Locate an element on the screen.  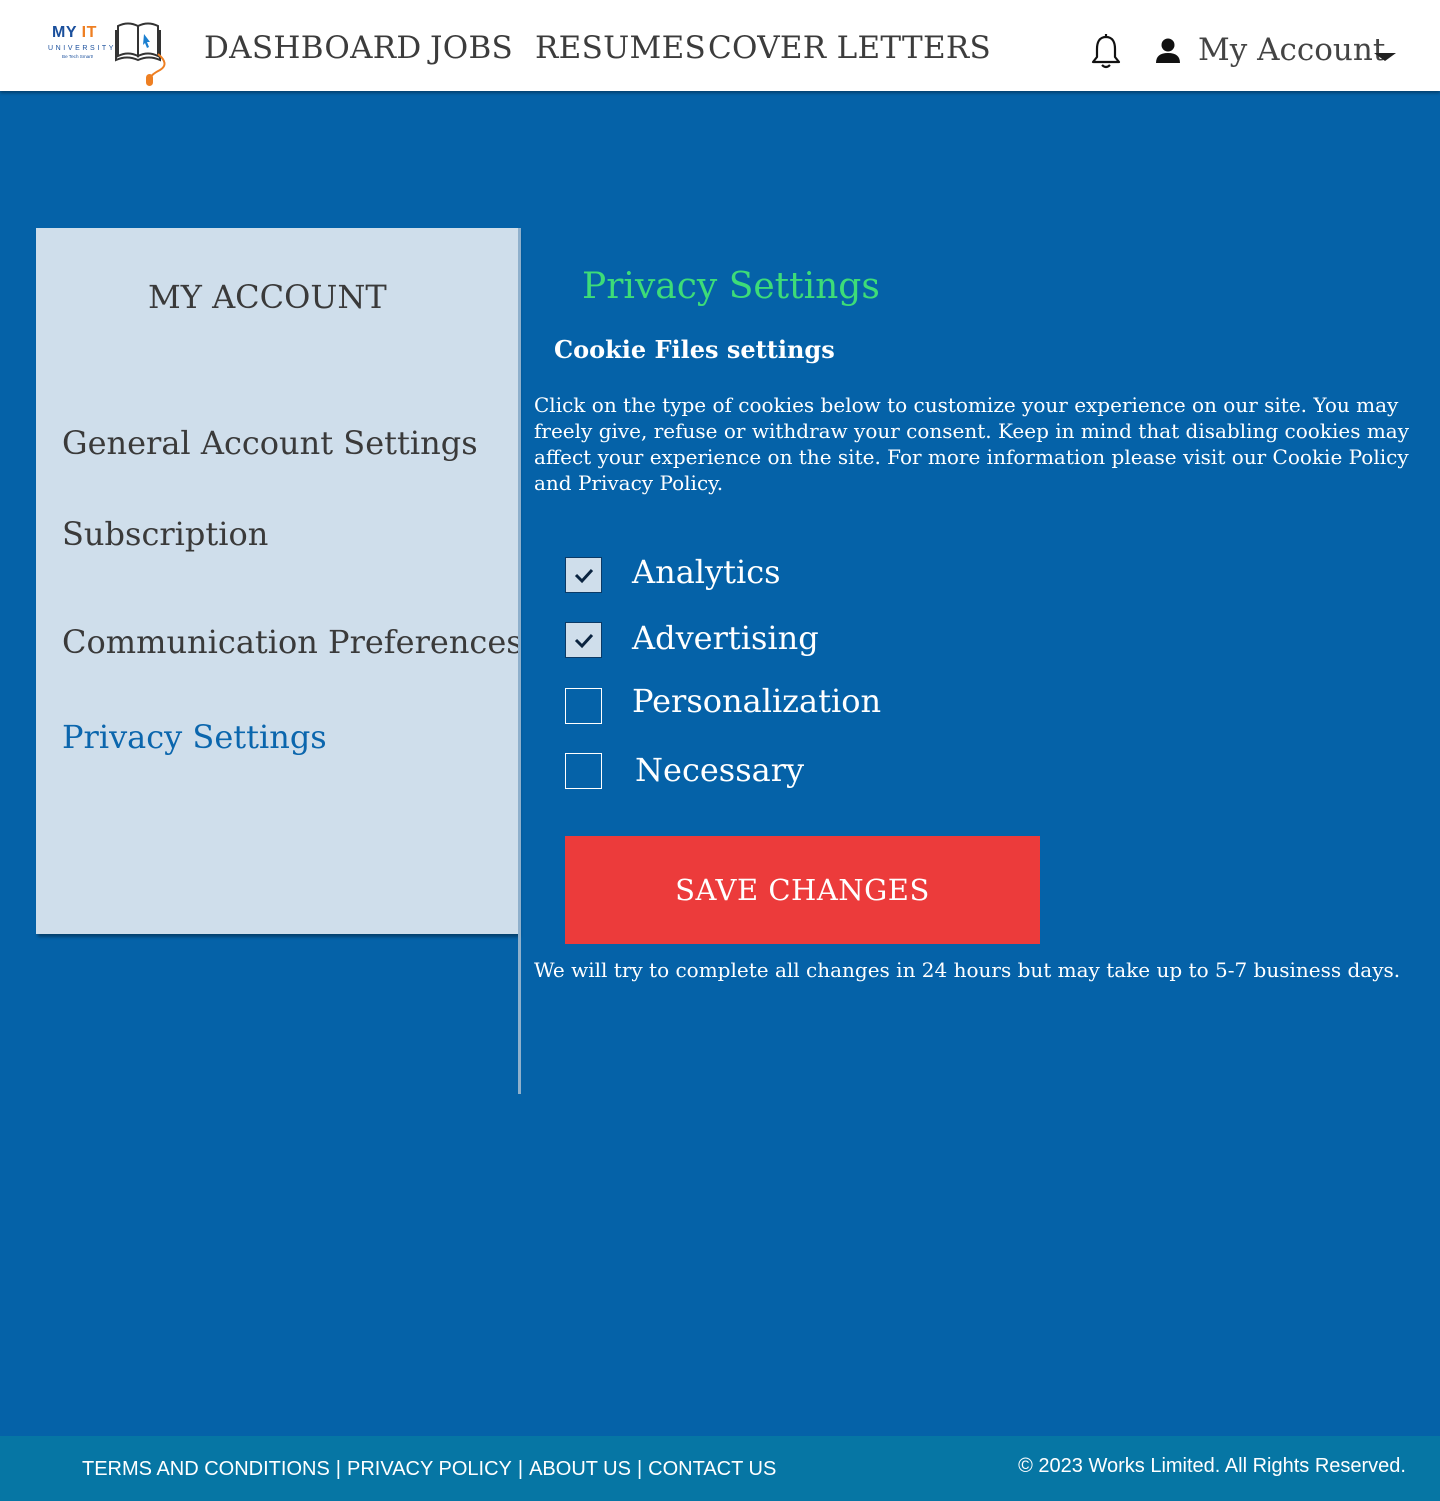
vertical-divider is located at coordinates (519, 661).